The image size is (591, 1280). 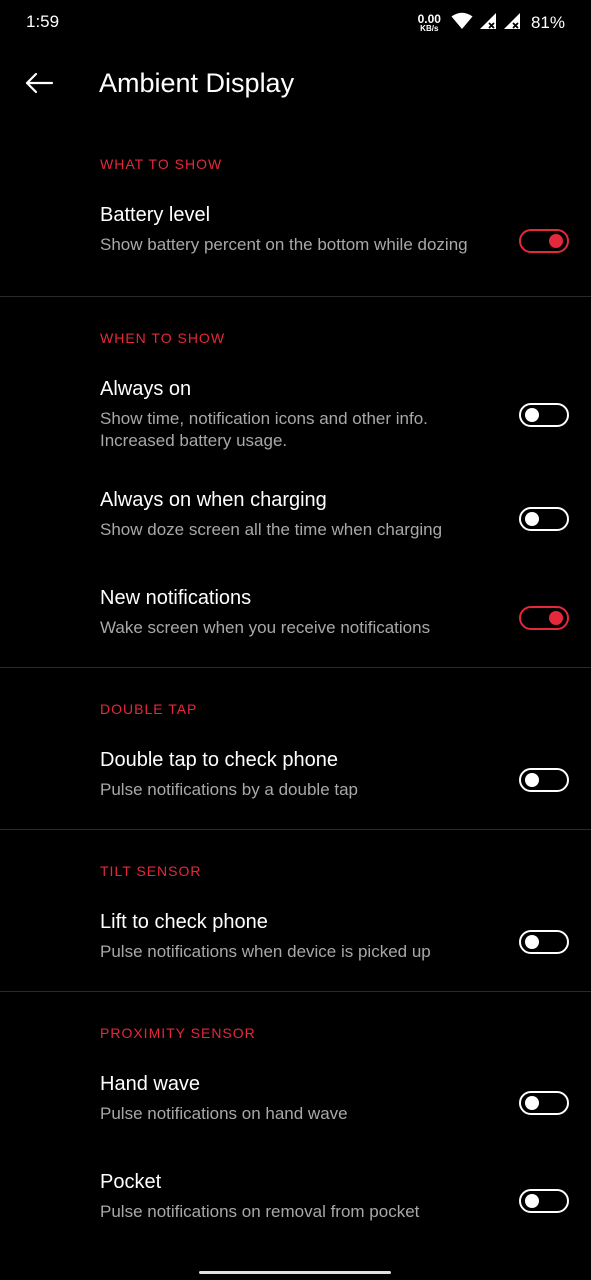 I want to click on back-button, so click(x=39, y=85).